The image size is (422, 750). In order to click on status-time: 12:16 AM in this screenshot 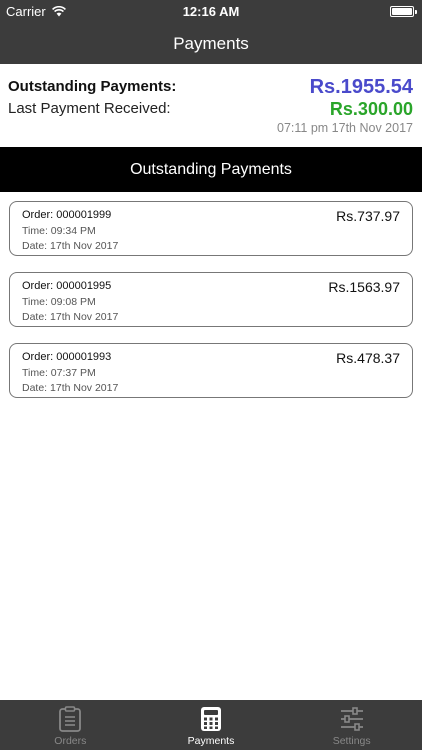, I will do `click(211, 11)`.